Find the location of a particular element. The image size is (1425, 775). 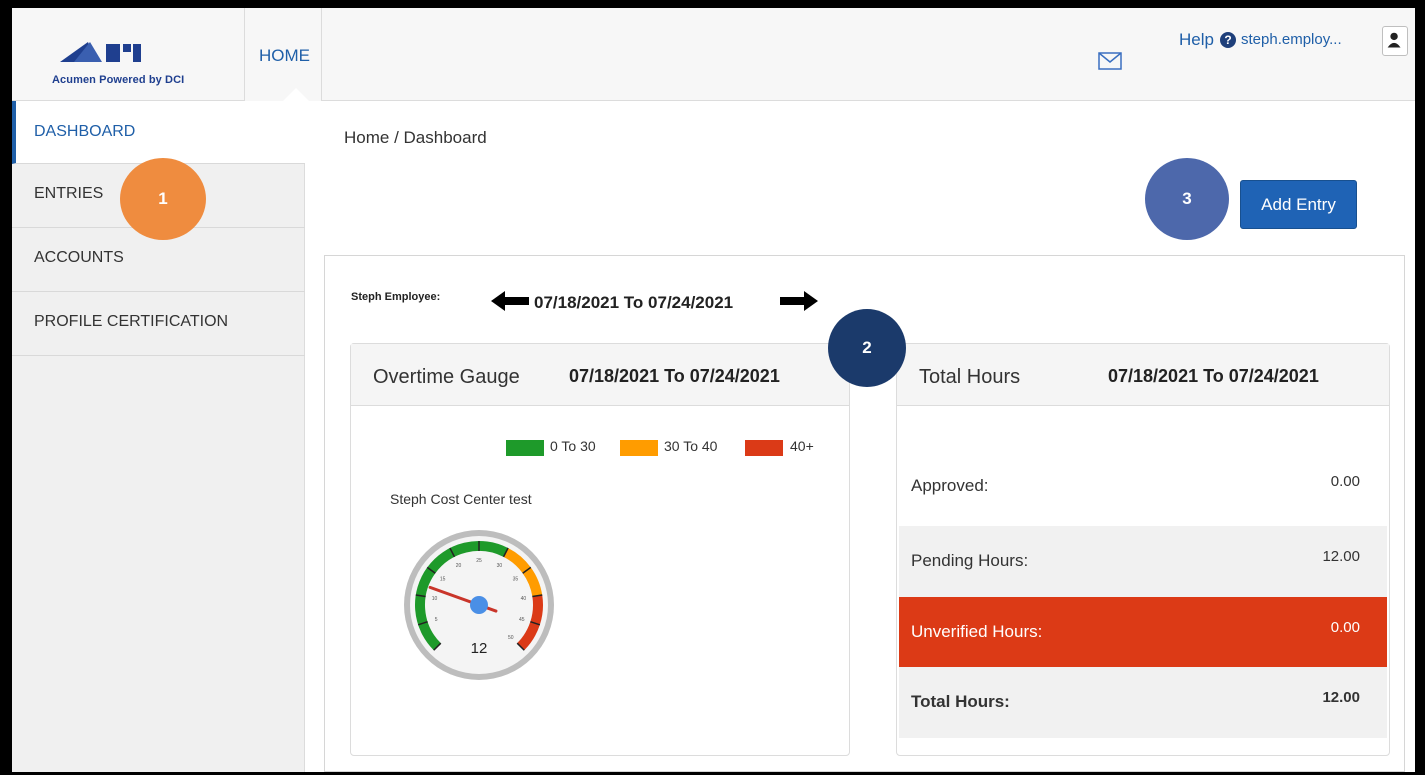

gauge-tick-label: 5 is located at coordinates (436, 620).